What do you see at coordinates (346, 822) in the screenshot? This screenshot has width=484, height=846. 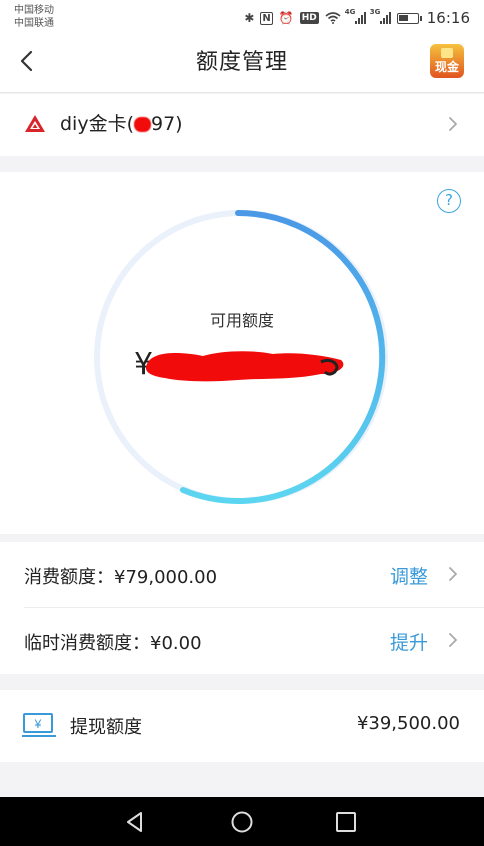 I see `nav-recents-icon` at bounding box center [346, 822].